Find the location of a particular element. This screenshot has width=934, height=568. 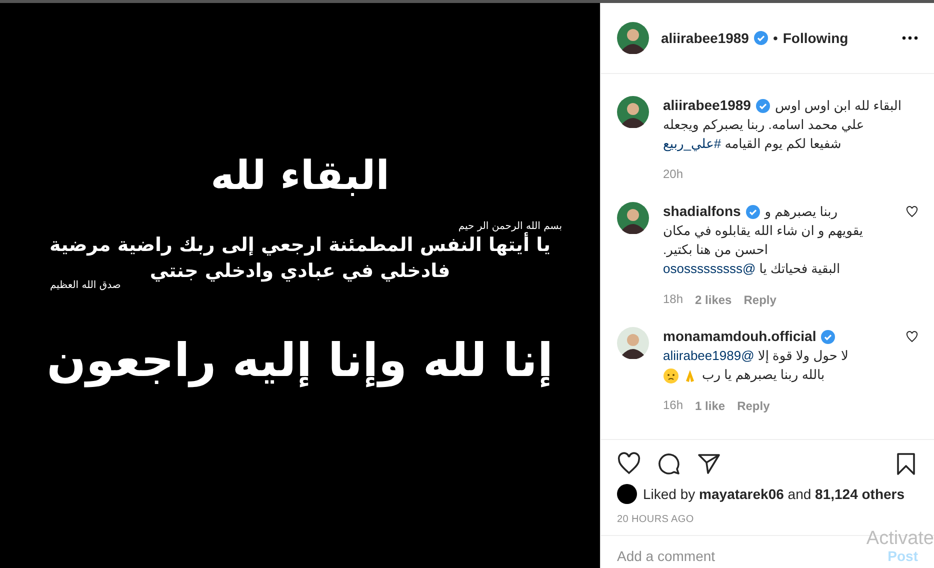

bookmark-icon is located at coordinates (906, 464).